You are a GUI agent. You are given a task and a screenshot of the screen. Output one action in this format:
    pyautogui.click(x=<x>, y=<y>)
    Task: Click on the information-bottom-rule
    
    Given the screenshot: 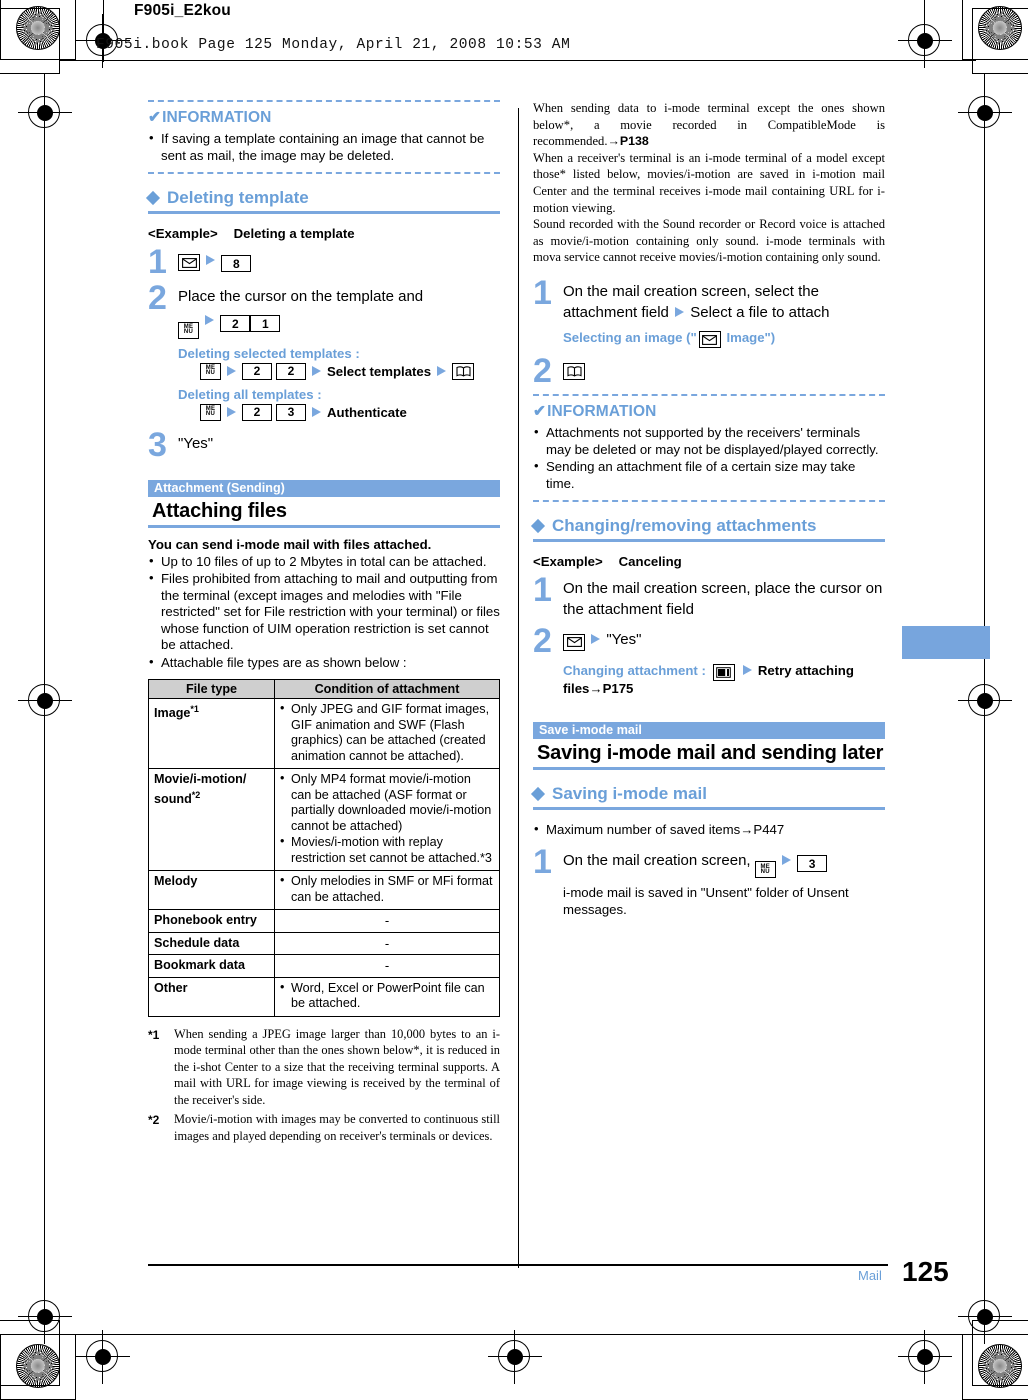 What is the action you would take?
    pyautogui.click(x=709, y=501)
    